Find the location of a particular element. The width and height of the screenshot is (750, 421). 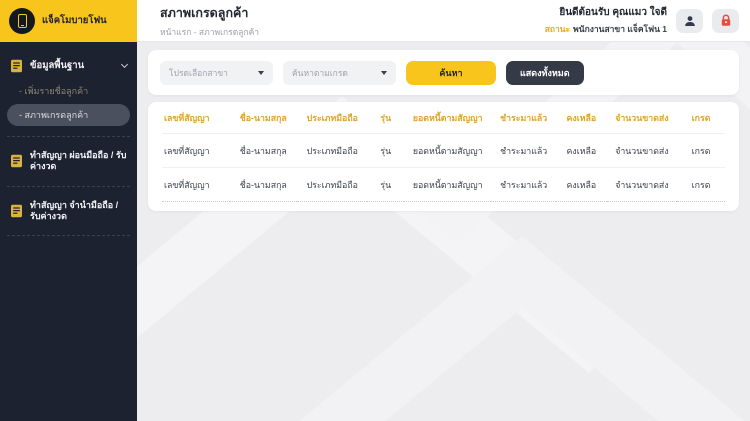

app-logo-bar: แจ็คโมบายโฟน is located at coordinates (68, 21).